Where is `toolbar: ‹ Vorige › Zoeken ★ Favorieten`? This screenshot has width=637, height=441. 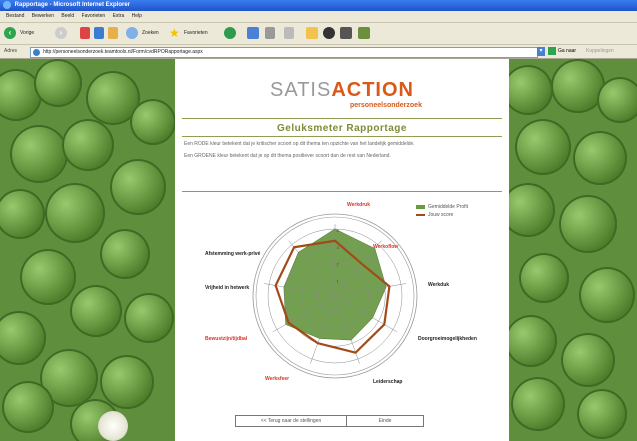 toolbar: ‹ Vorige › Zoeken ★ Favorieten is located at coordinates (318, 34).